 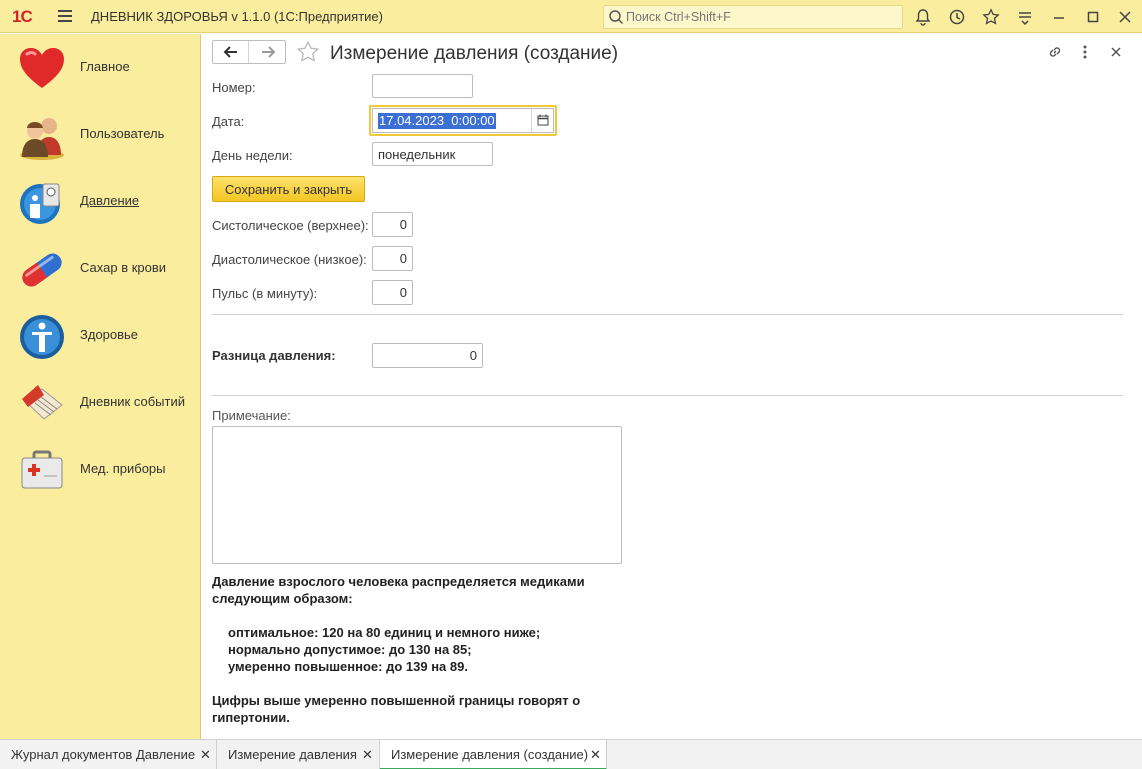 What do you see at coordinates (1055, 52) in the screenshot?
I see `link-icon` at bounding box center [1055, 52].